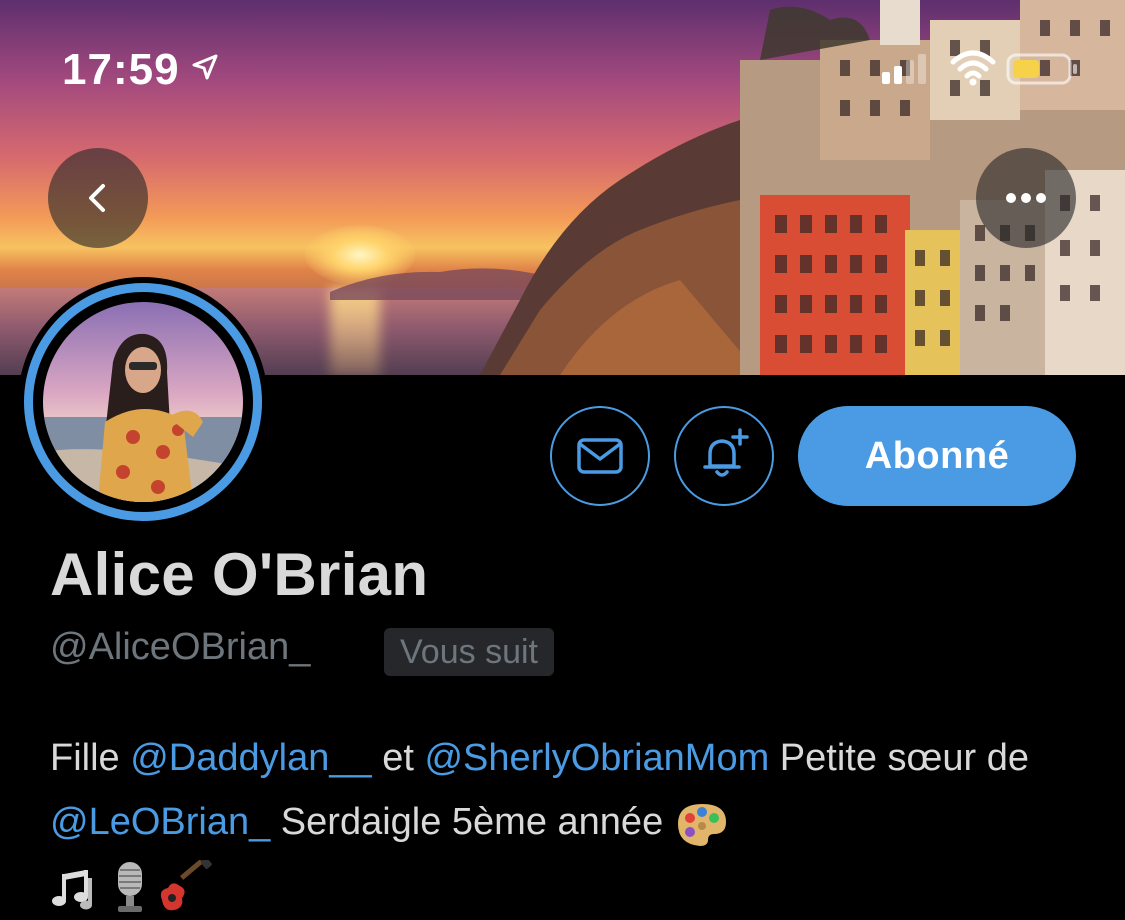 This screenshot has width=1125, height=920. Describe the element at coordinates (1041, 69) in the screenshot. I see `battery-icon` at that location.